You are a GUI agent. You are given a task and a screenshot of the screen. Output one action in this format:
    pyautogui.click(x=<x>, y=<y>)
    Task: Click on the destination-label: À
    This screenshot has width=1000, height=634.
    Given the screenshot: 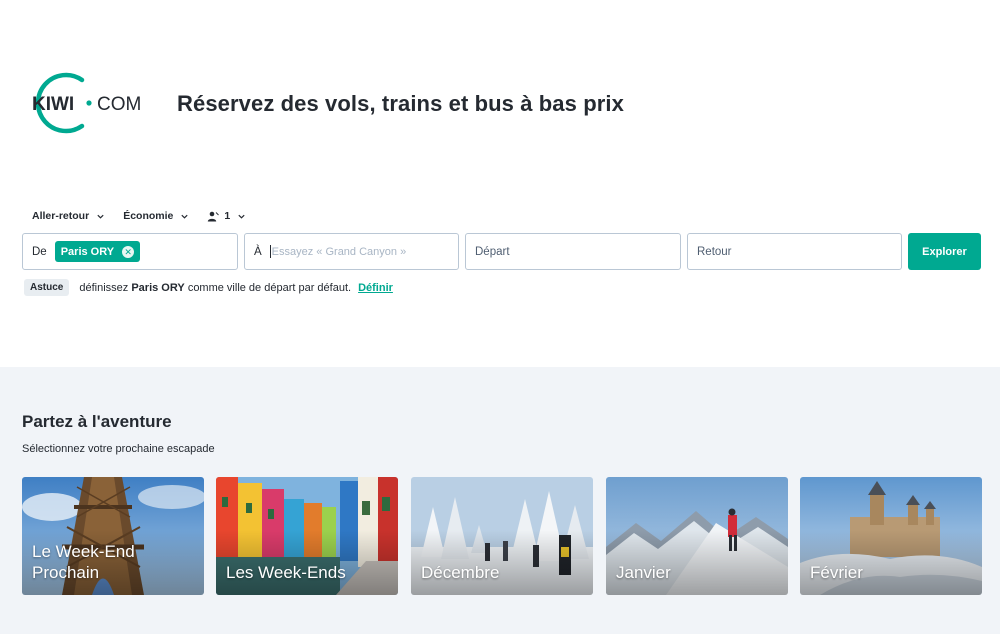 What is the action you would take?
    pyautogui.click(x=258, y=251)
    